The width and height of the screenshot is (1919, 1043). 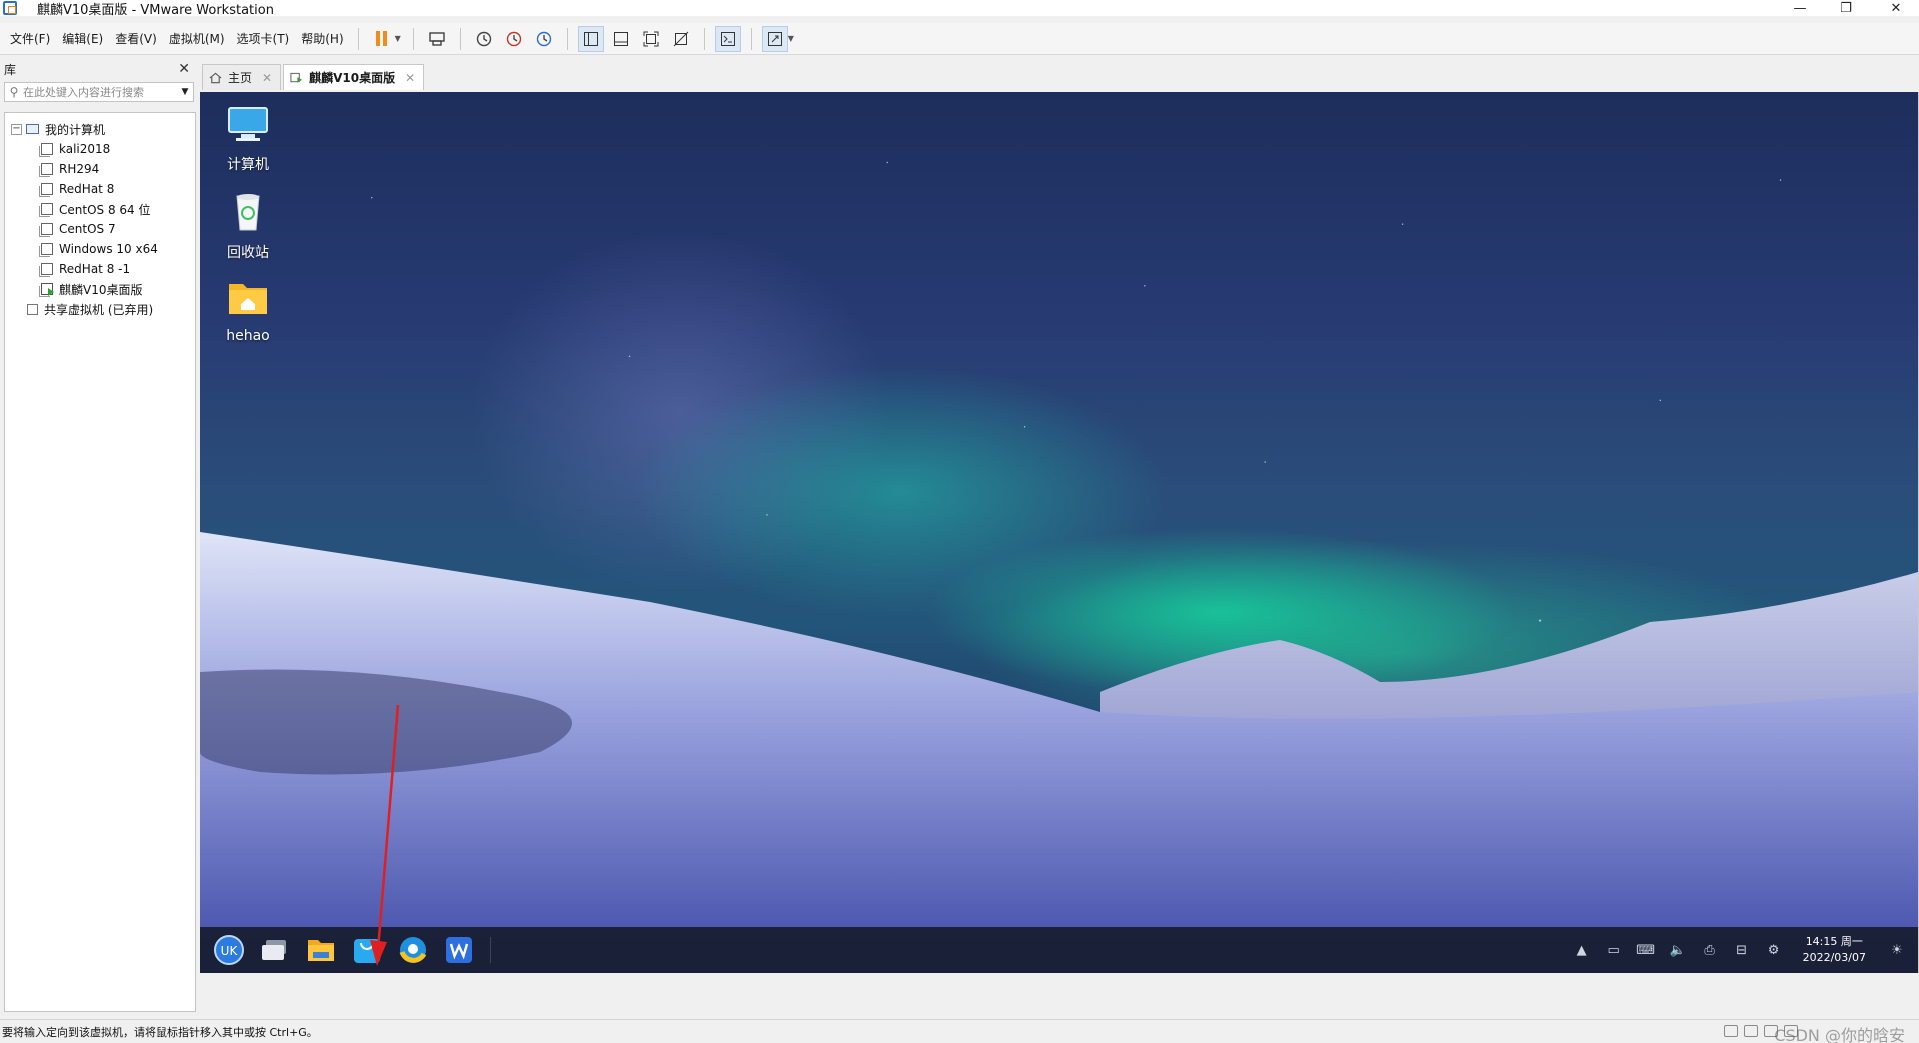 I want to click on computer-icon, so click(x=32, y=129).